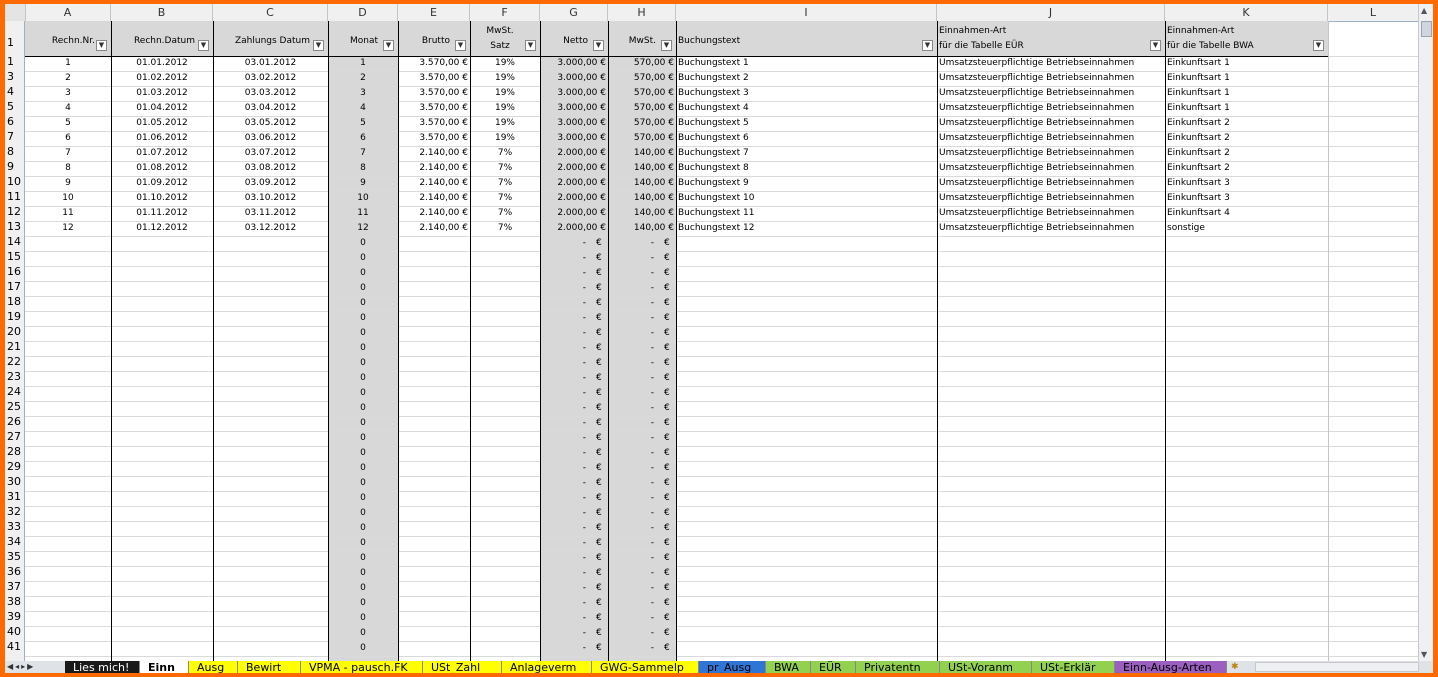 The height and width of the screenshot is (677, 1438). What do you see at coordinates (162, 153) in the screenshot?
I see `rechn-datum-cell: 01.07.2012` at bounding box center [162, 153].